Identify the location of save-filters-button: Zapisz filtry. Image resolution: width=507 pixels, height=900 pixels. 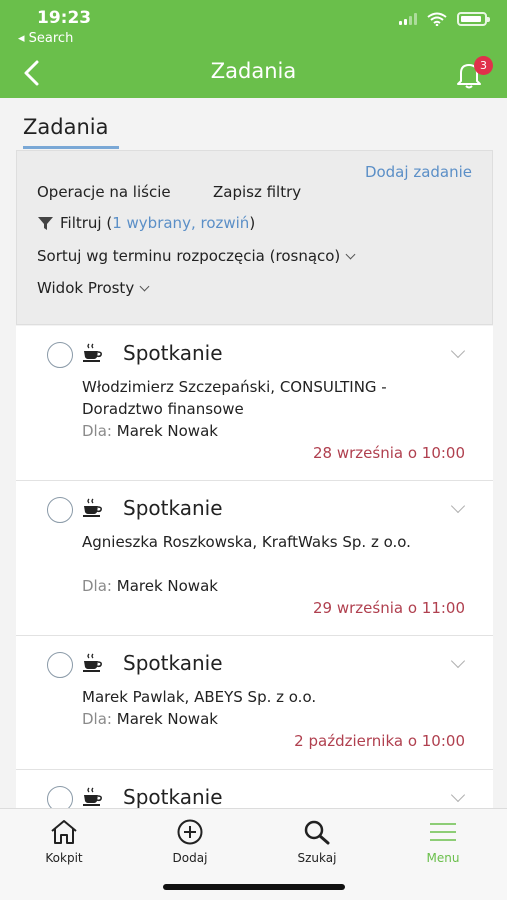
(257, 192).